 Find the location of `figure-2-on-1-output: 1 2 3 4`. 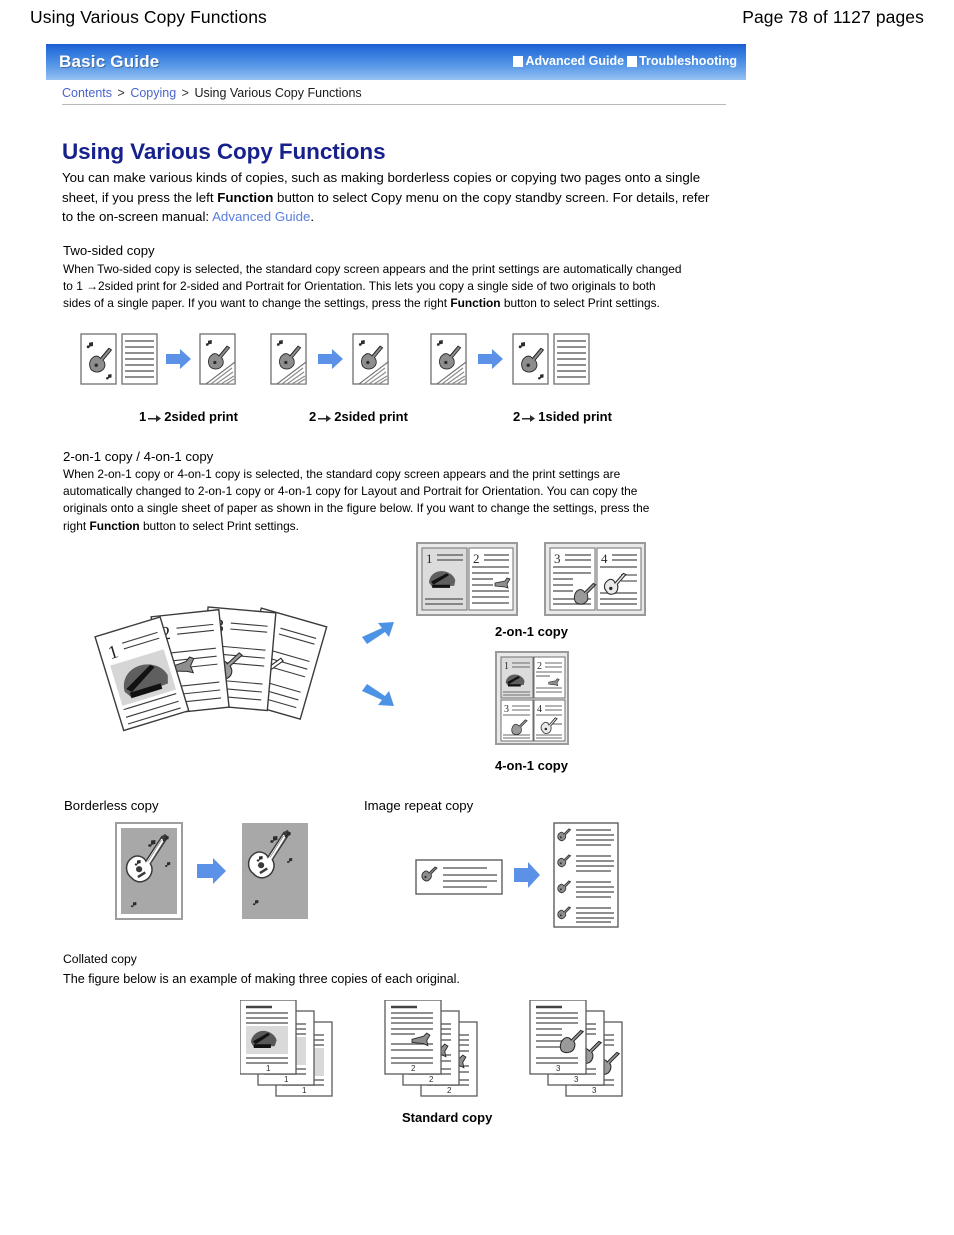

figure-2-on-1-output: 1 2 3 4 is located at coordinates (531, 579).